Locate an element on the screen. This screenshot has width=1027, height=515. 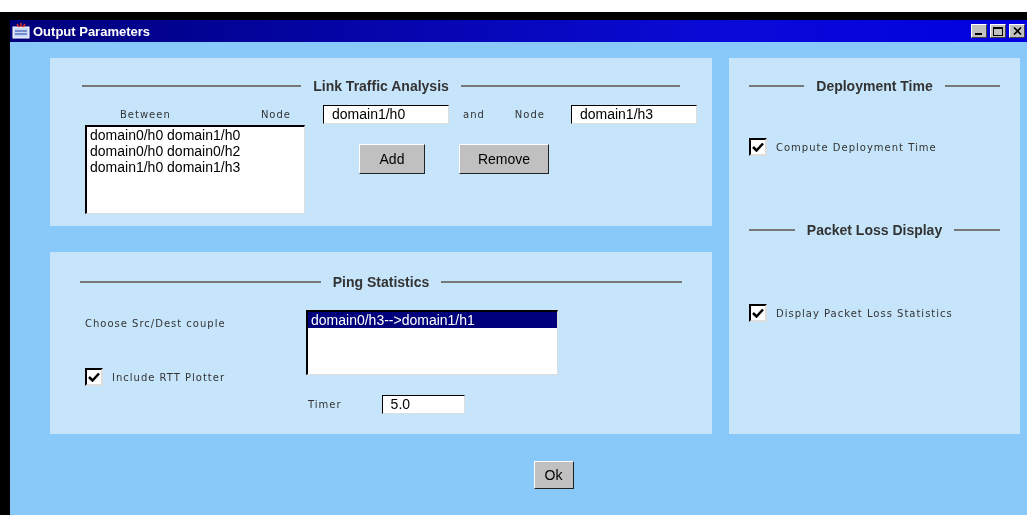
app-icon is located at coordinates (21, 31).